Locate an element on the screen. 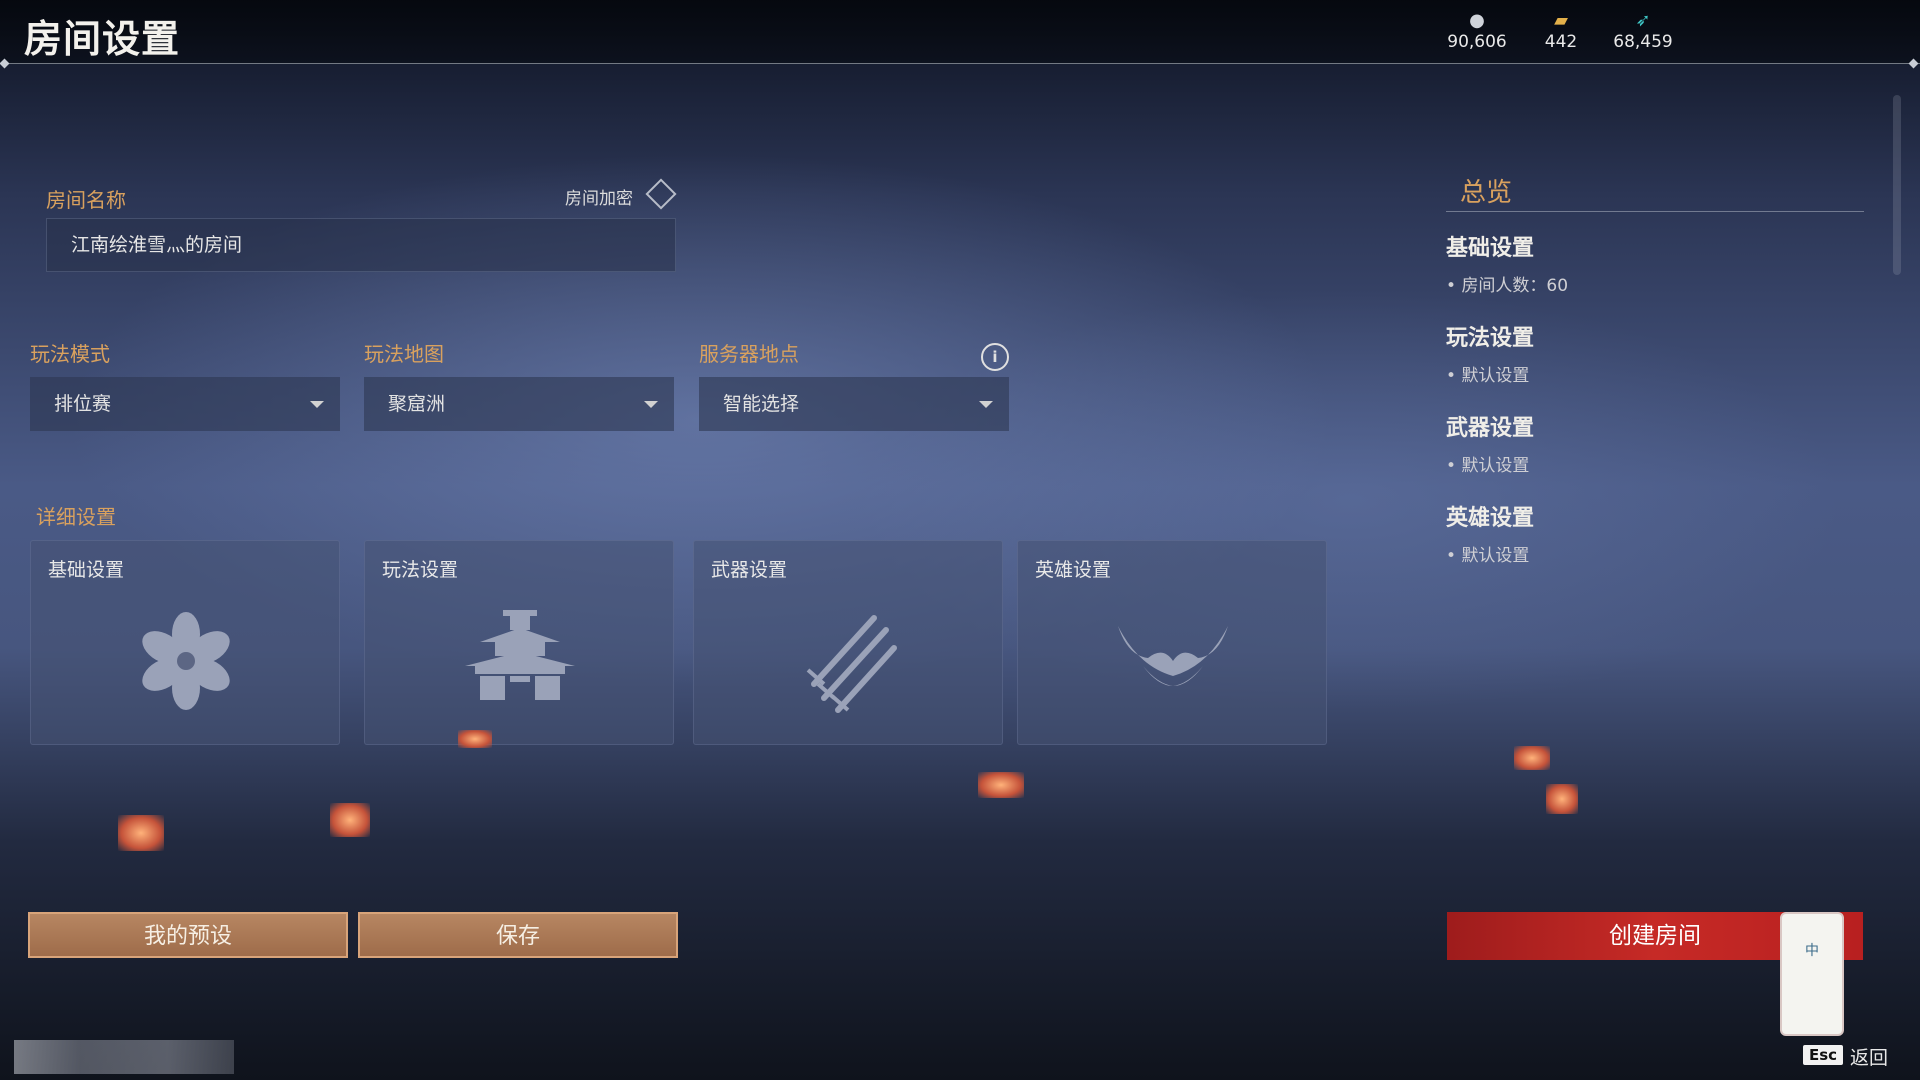  overview-hero-detail: • 默认设置 is located at coordinates (1488, 556).